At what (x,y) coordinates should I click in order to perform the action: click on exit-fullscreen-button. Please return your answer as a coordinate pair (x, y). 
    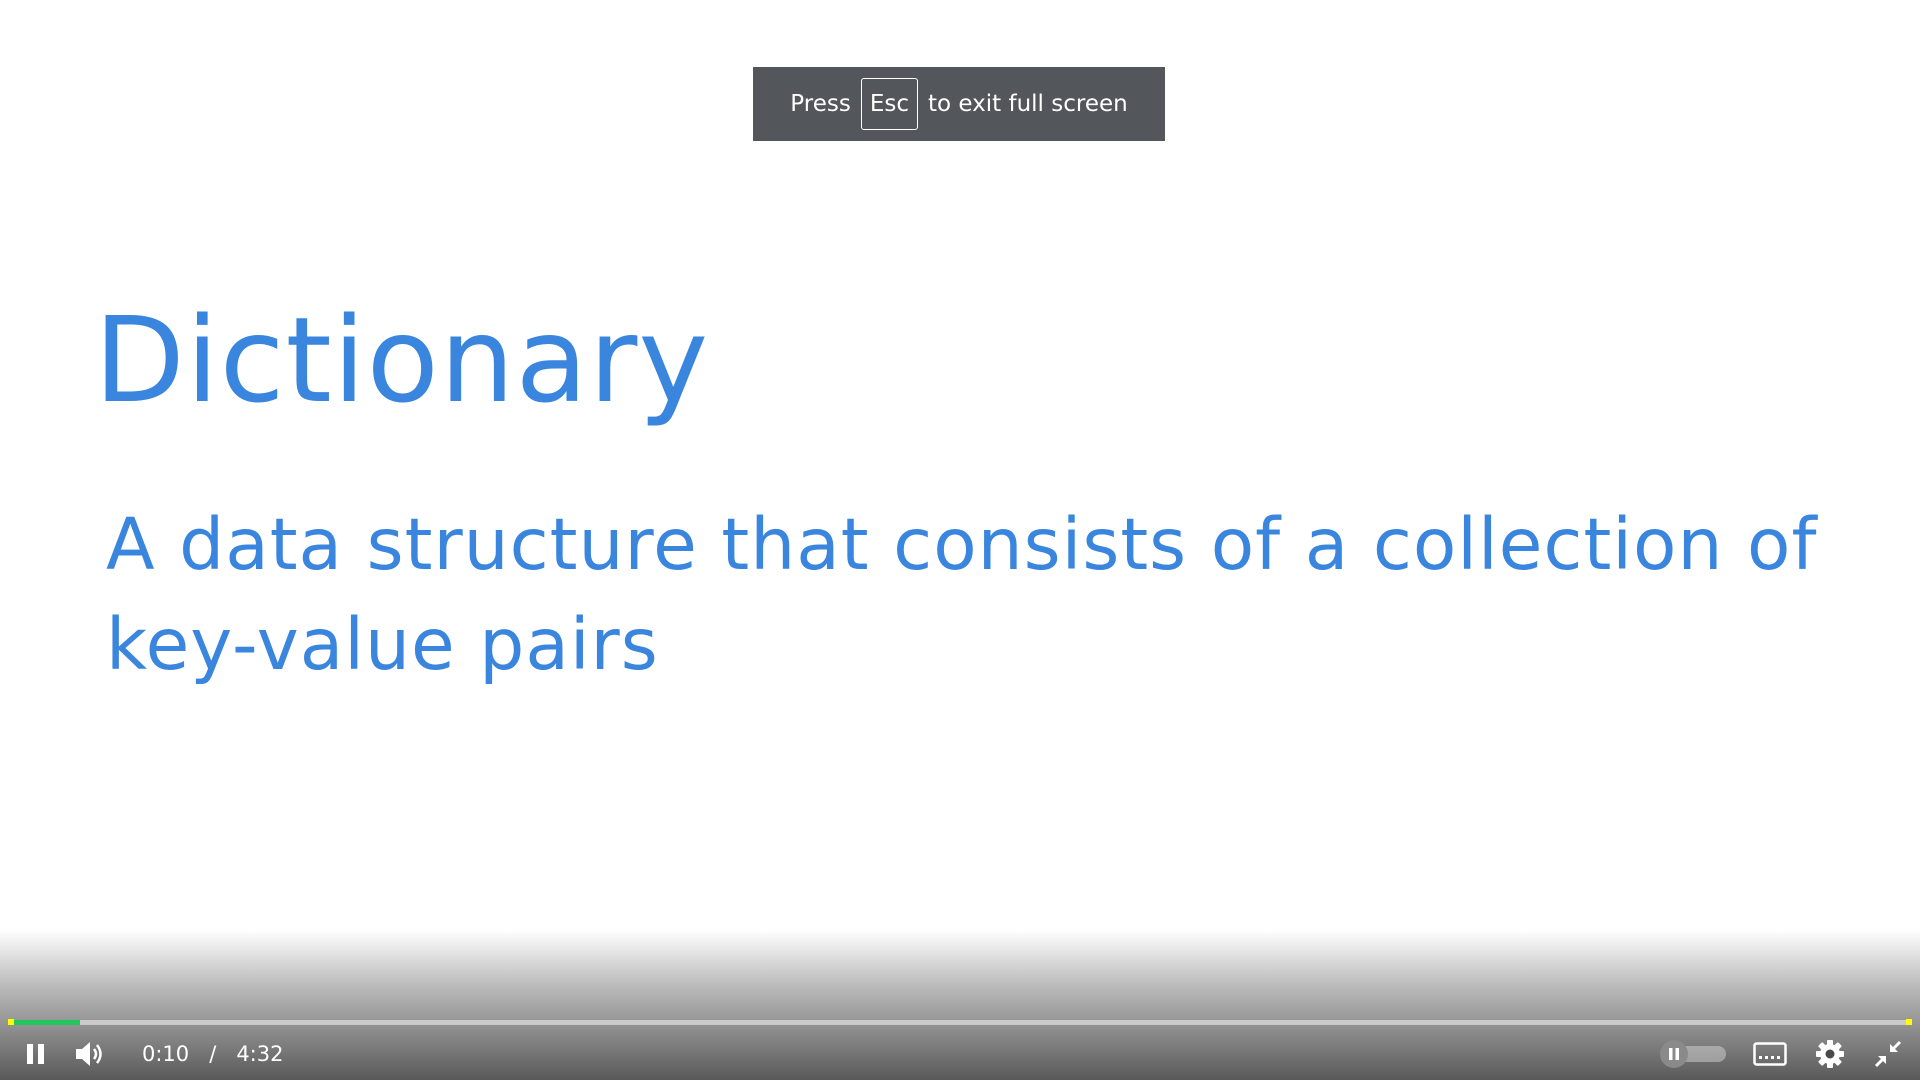
    Looking at the image, I should click on (1888, 1054).